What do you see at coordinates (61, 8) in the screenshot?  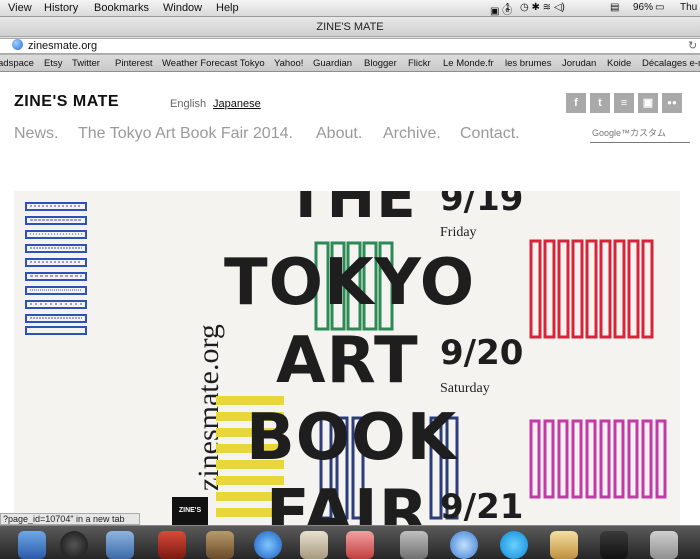 I see `menu-history: History` at bounding box center [61, 8].